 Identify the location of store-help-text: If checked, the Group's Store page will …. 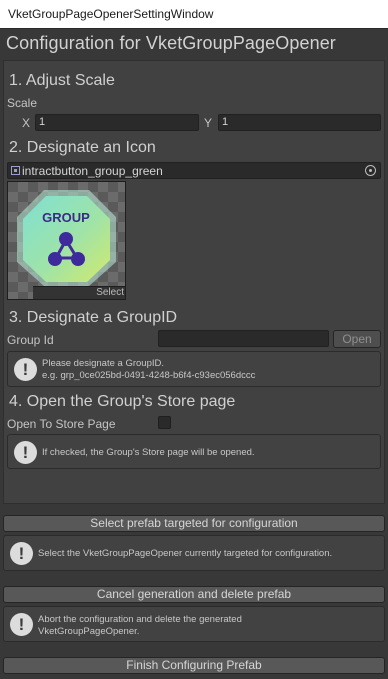
(148, 452).